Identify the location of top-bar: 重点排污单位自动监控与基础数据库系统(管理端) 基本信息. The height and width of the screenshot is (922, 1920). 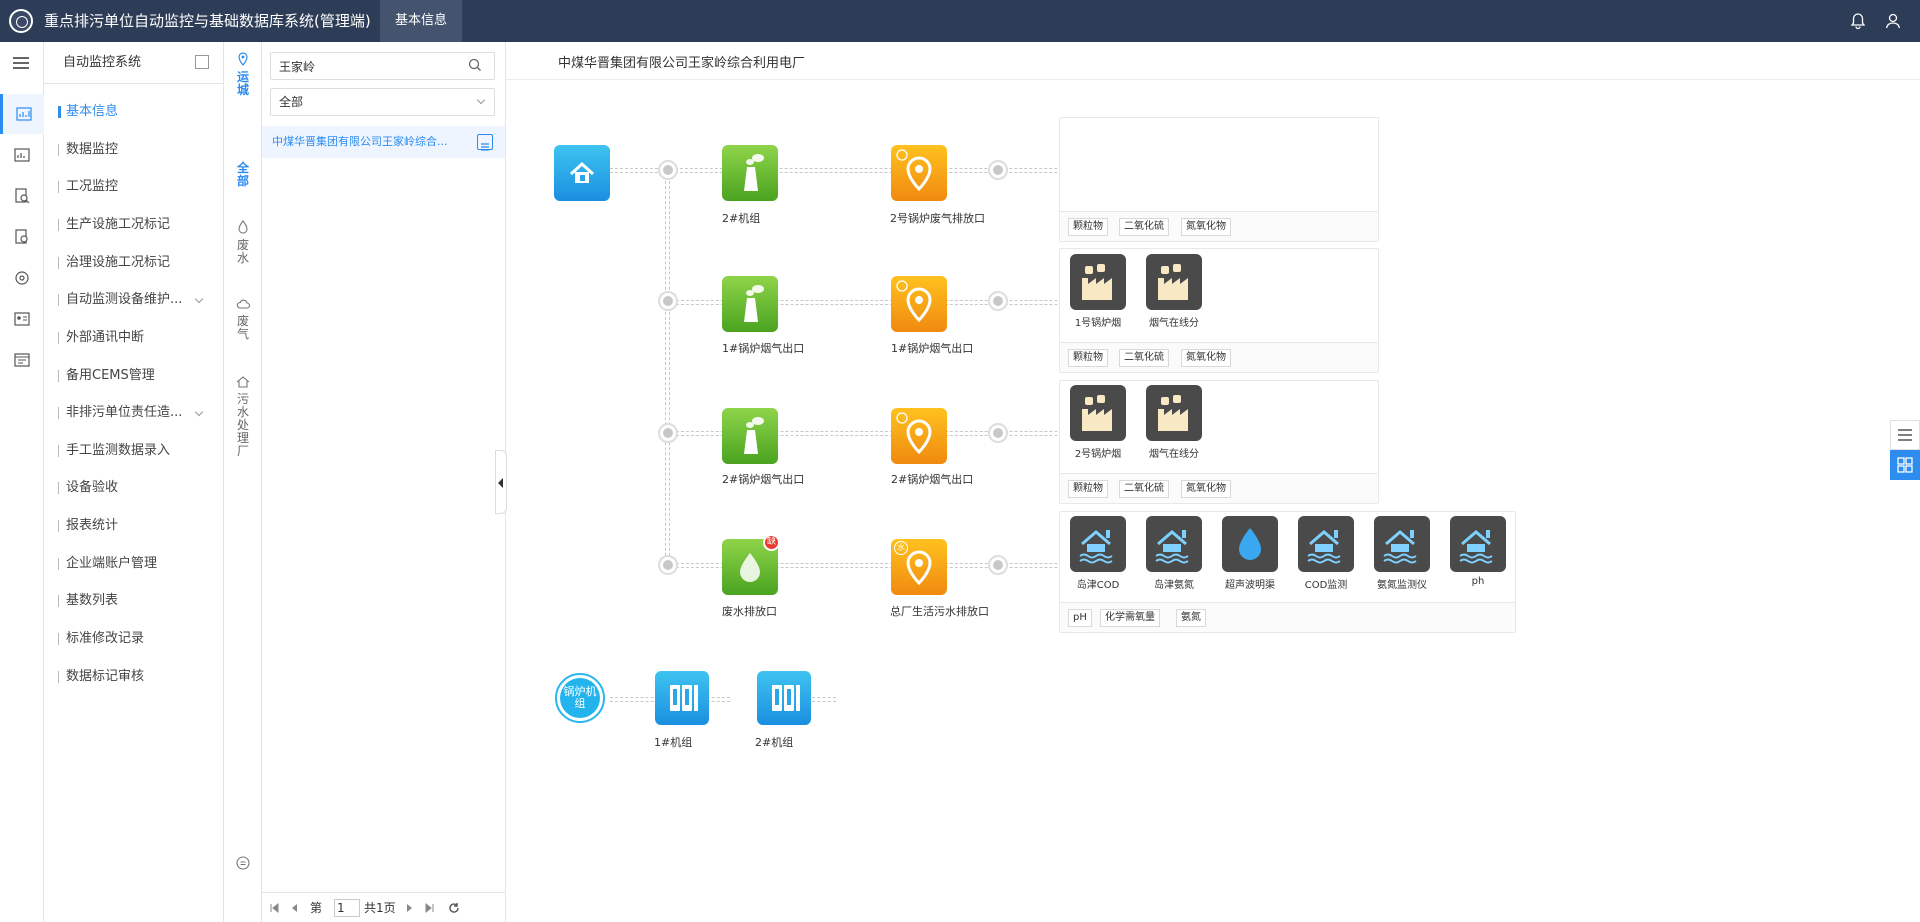
(960, 21).